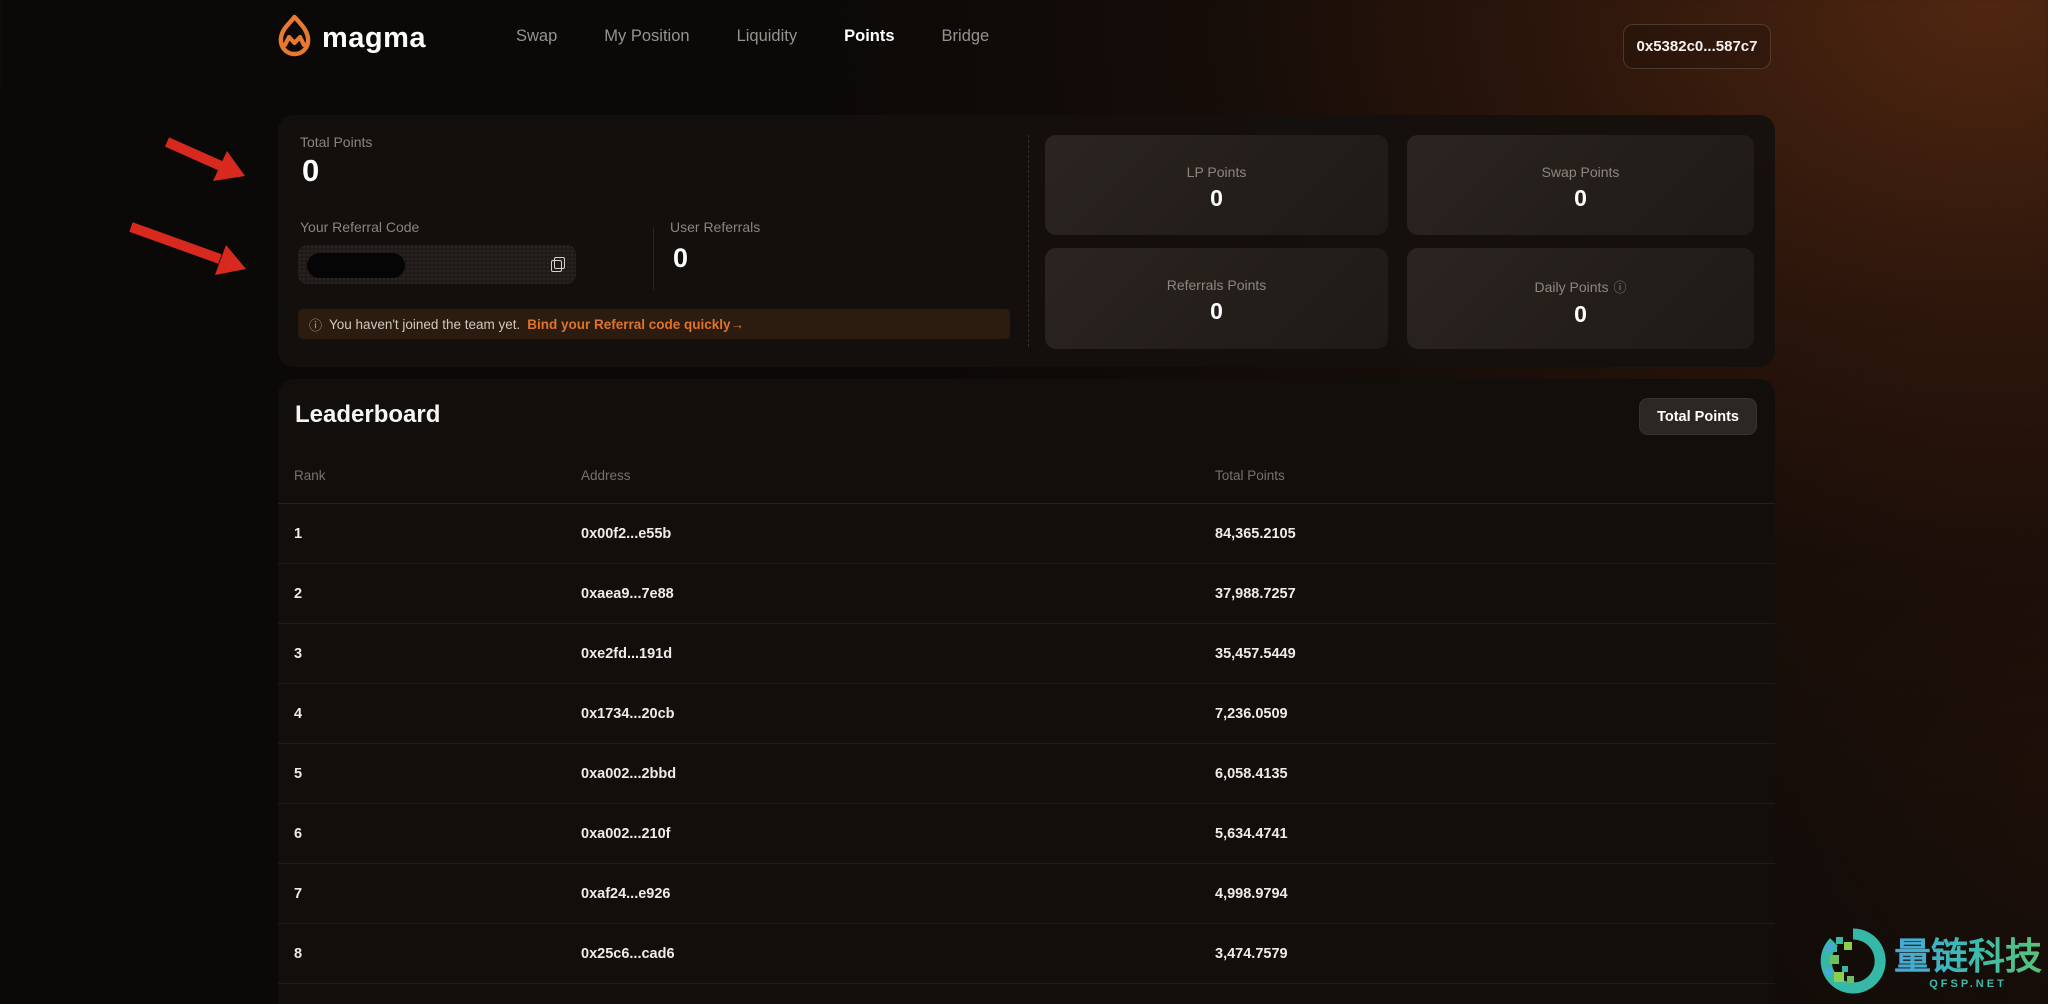 This screenshot has width=2048, height=1004. I want to click on copy-referral-code-button, so click(557, 264).